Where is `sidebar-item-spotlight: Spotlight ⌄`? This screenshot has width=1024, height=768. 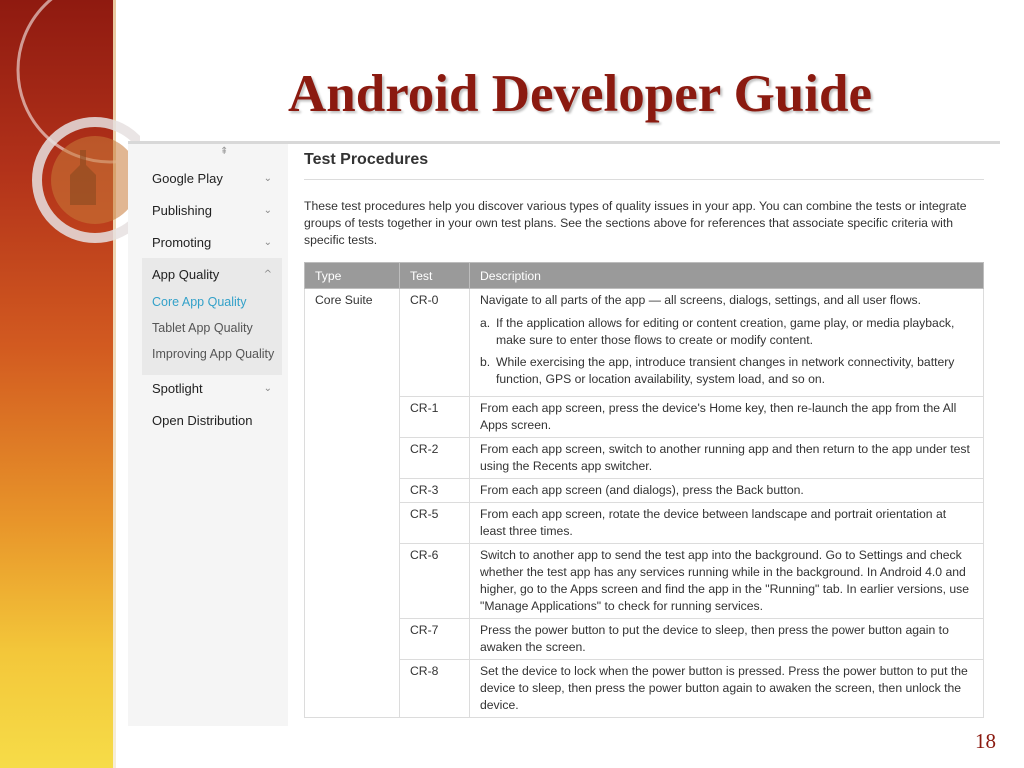
sidebar-item-spotlight: Spotlight ⌄ is located at coordinates (212, 388).